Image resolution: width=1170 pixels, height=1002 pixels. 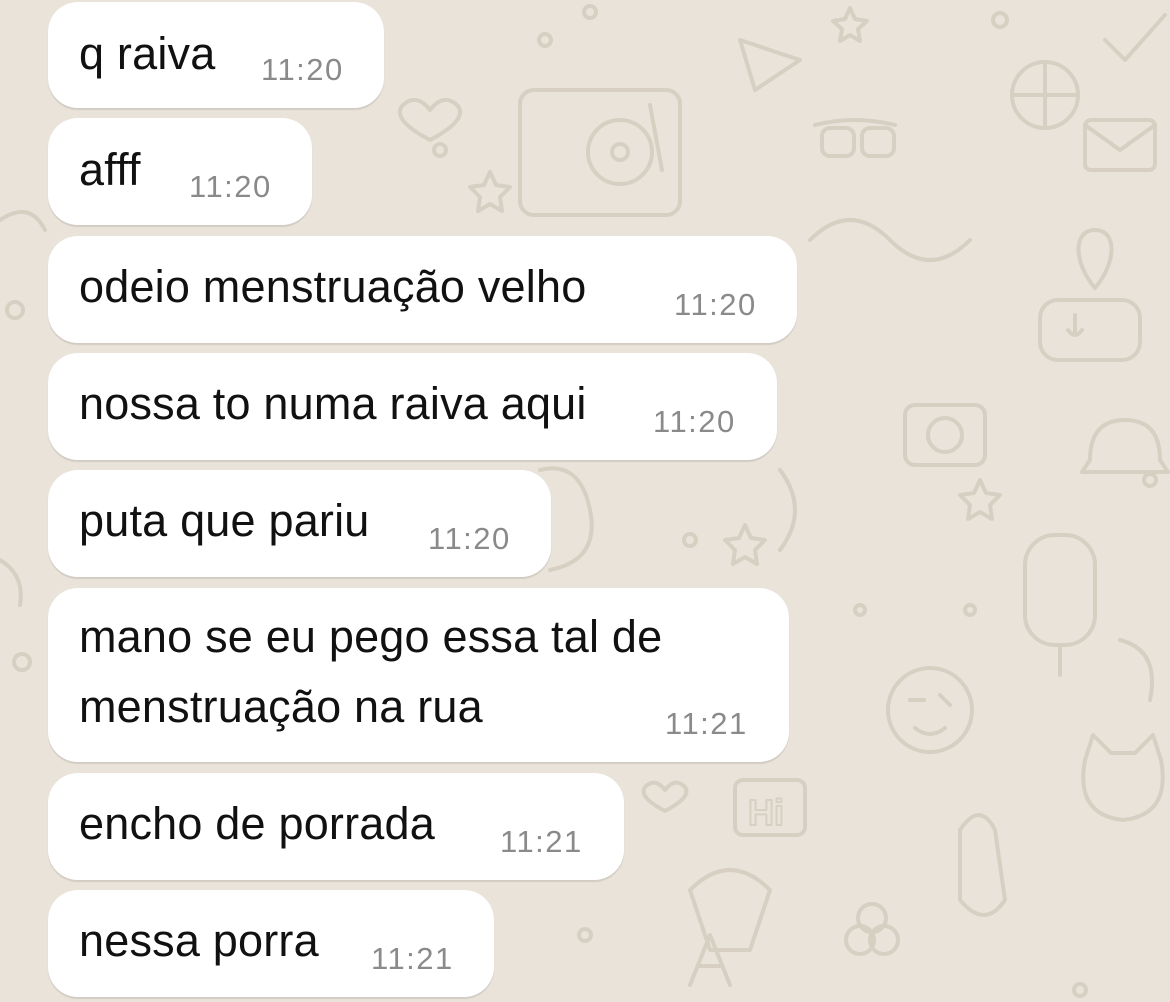 I want to click on message-text: nossa to numa raiva aqui, so click(x=333, y=403).